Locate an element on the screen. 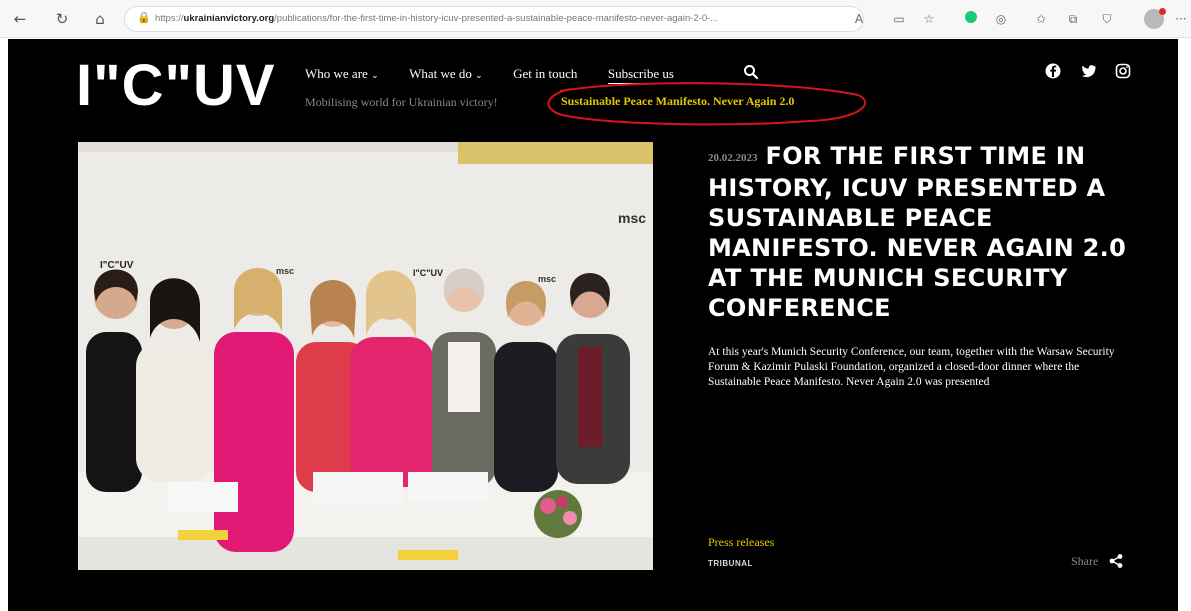  reader-view-icon: ▭ is located at coordinates (899, 19).